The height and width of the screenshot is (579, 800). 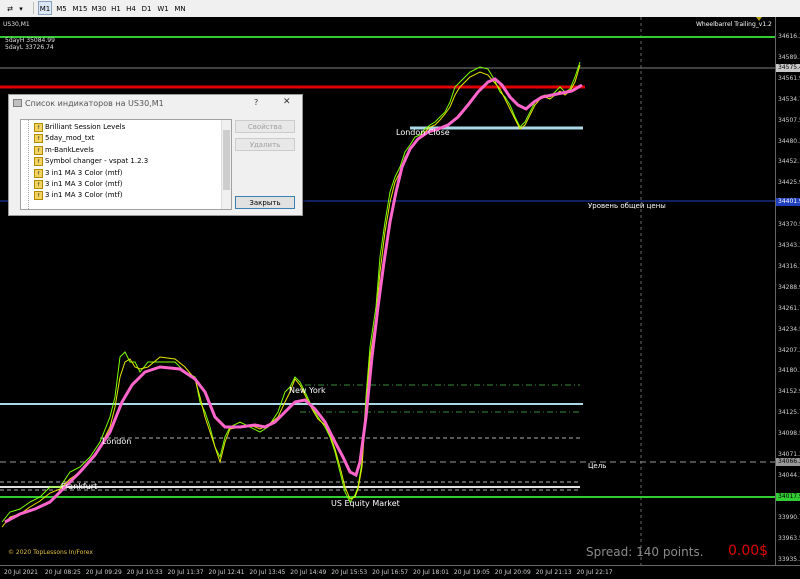 I want to click on toolbar-separator, so click(x=33, y=8).